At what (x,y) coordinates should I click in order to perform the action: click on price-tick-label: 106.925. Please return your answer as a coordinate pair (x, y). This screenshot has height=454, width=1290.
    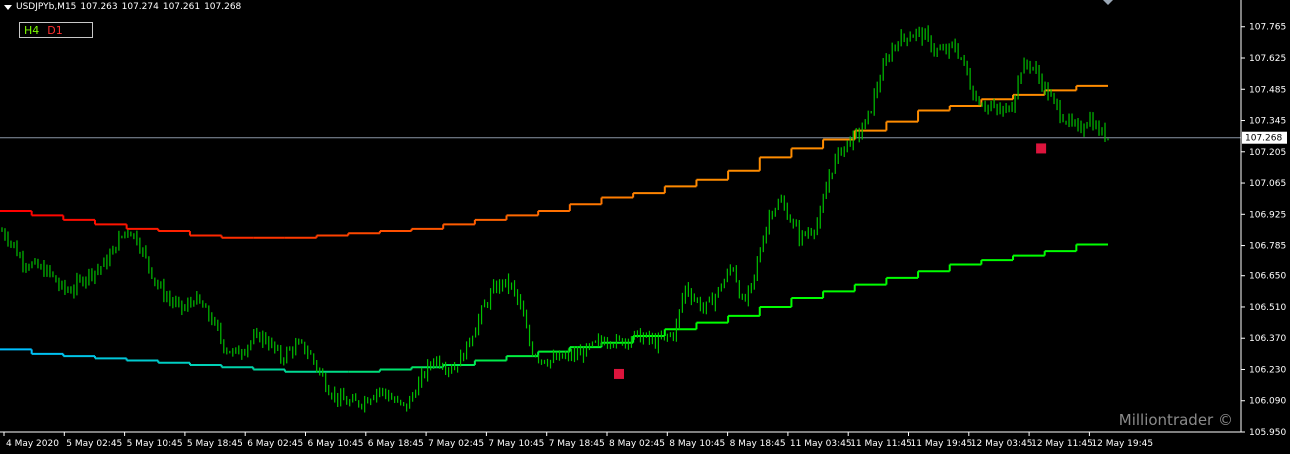
    Looking at the image, I should click on (1267, 215).